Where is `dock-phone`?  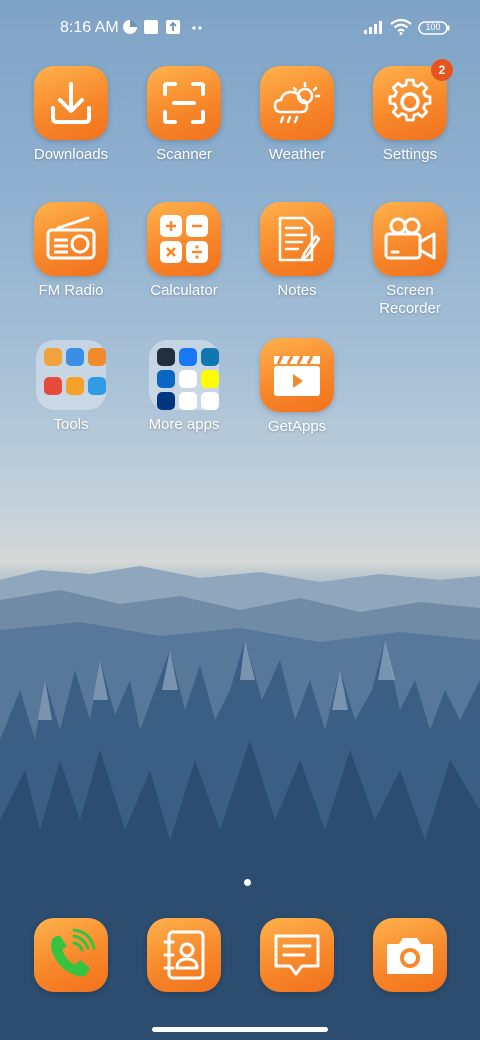 dock-phone is located at coordinates (71, 955).